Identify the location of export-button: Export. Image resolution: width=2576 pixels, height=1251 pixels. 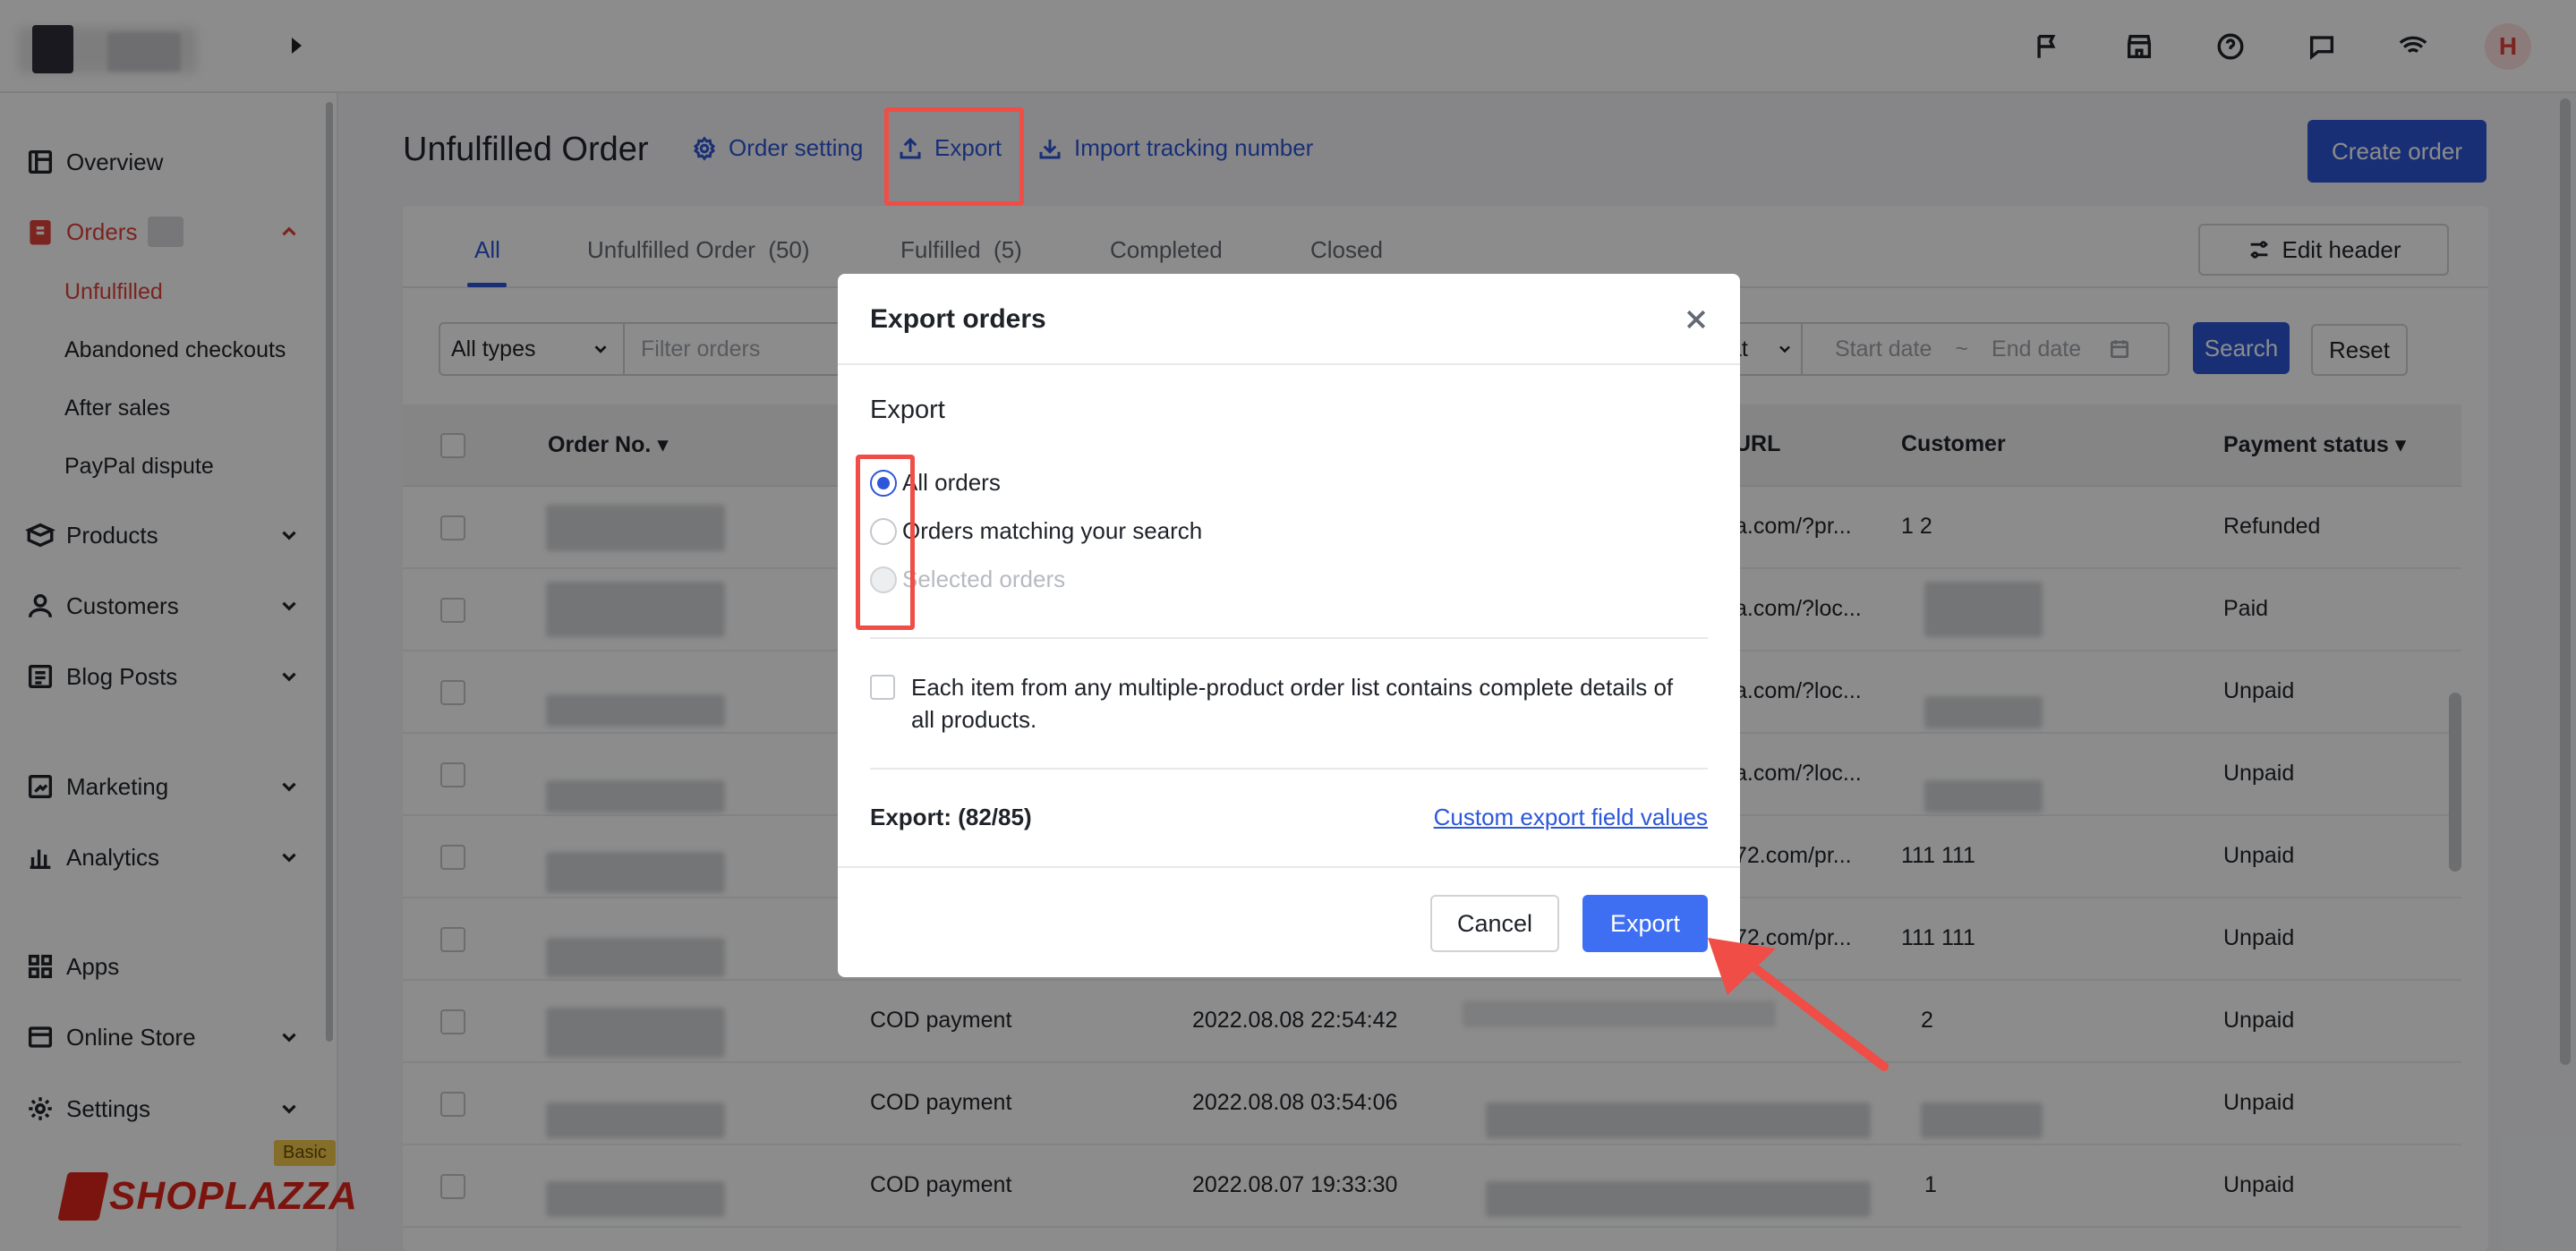
(1645, 923).